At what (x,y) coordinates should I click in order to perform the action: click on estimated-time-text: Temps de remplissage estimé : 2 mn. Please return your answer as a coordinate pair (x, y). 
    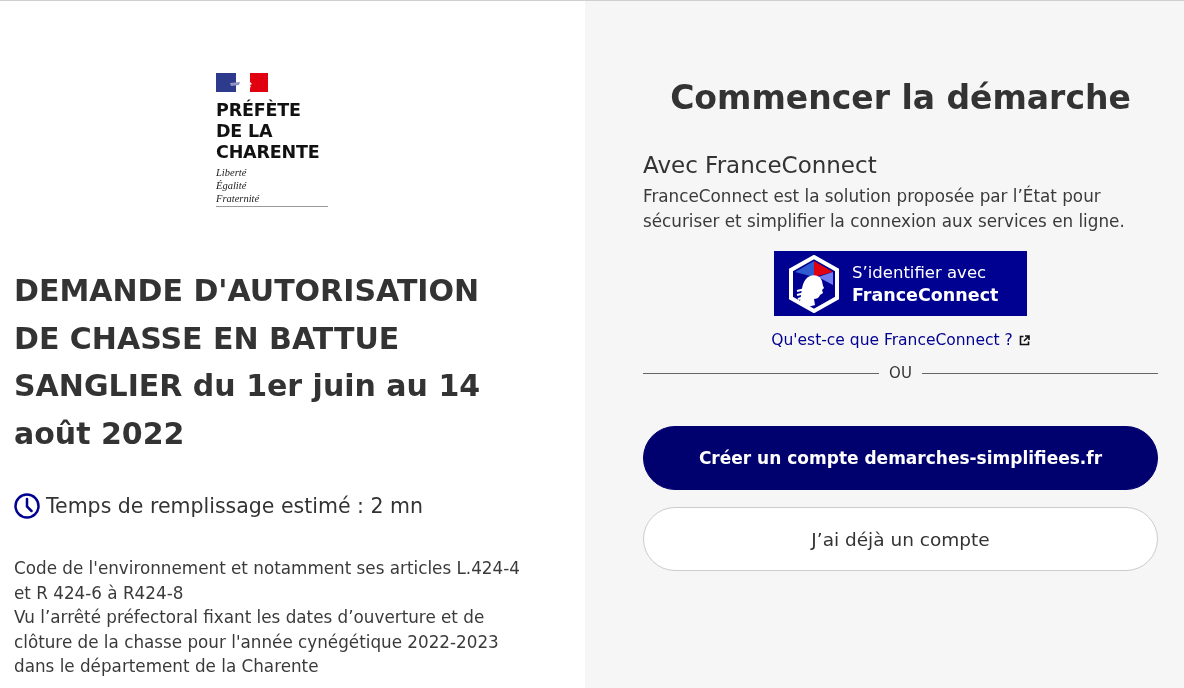
    Looking at the image, I should click on (235, 506).